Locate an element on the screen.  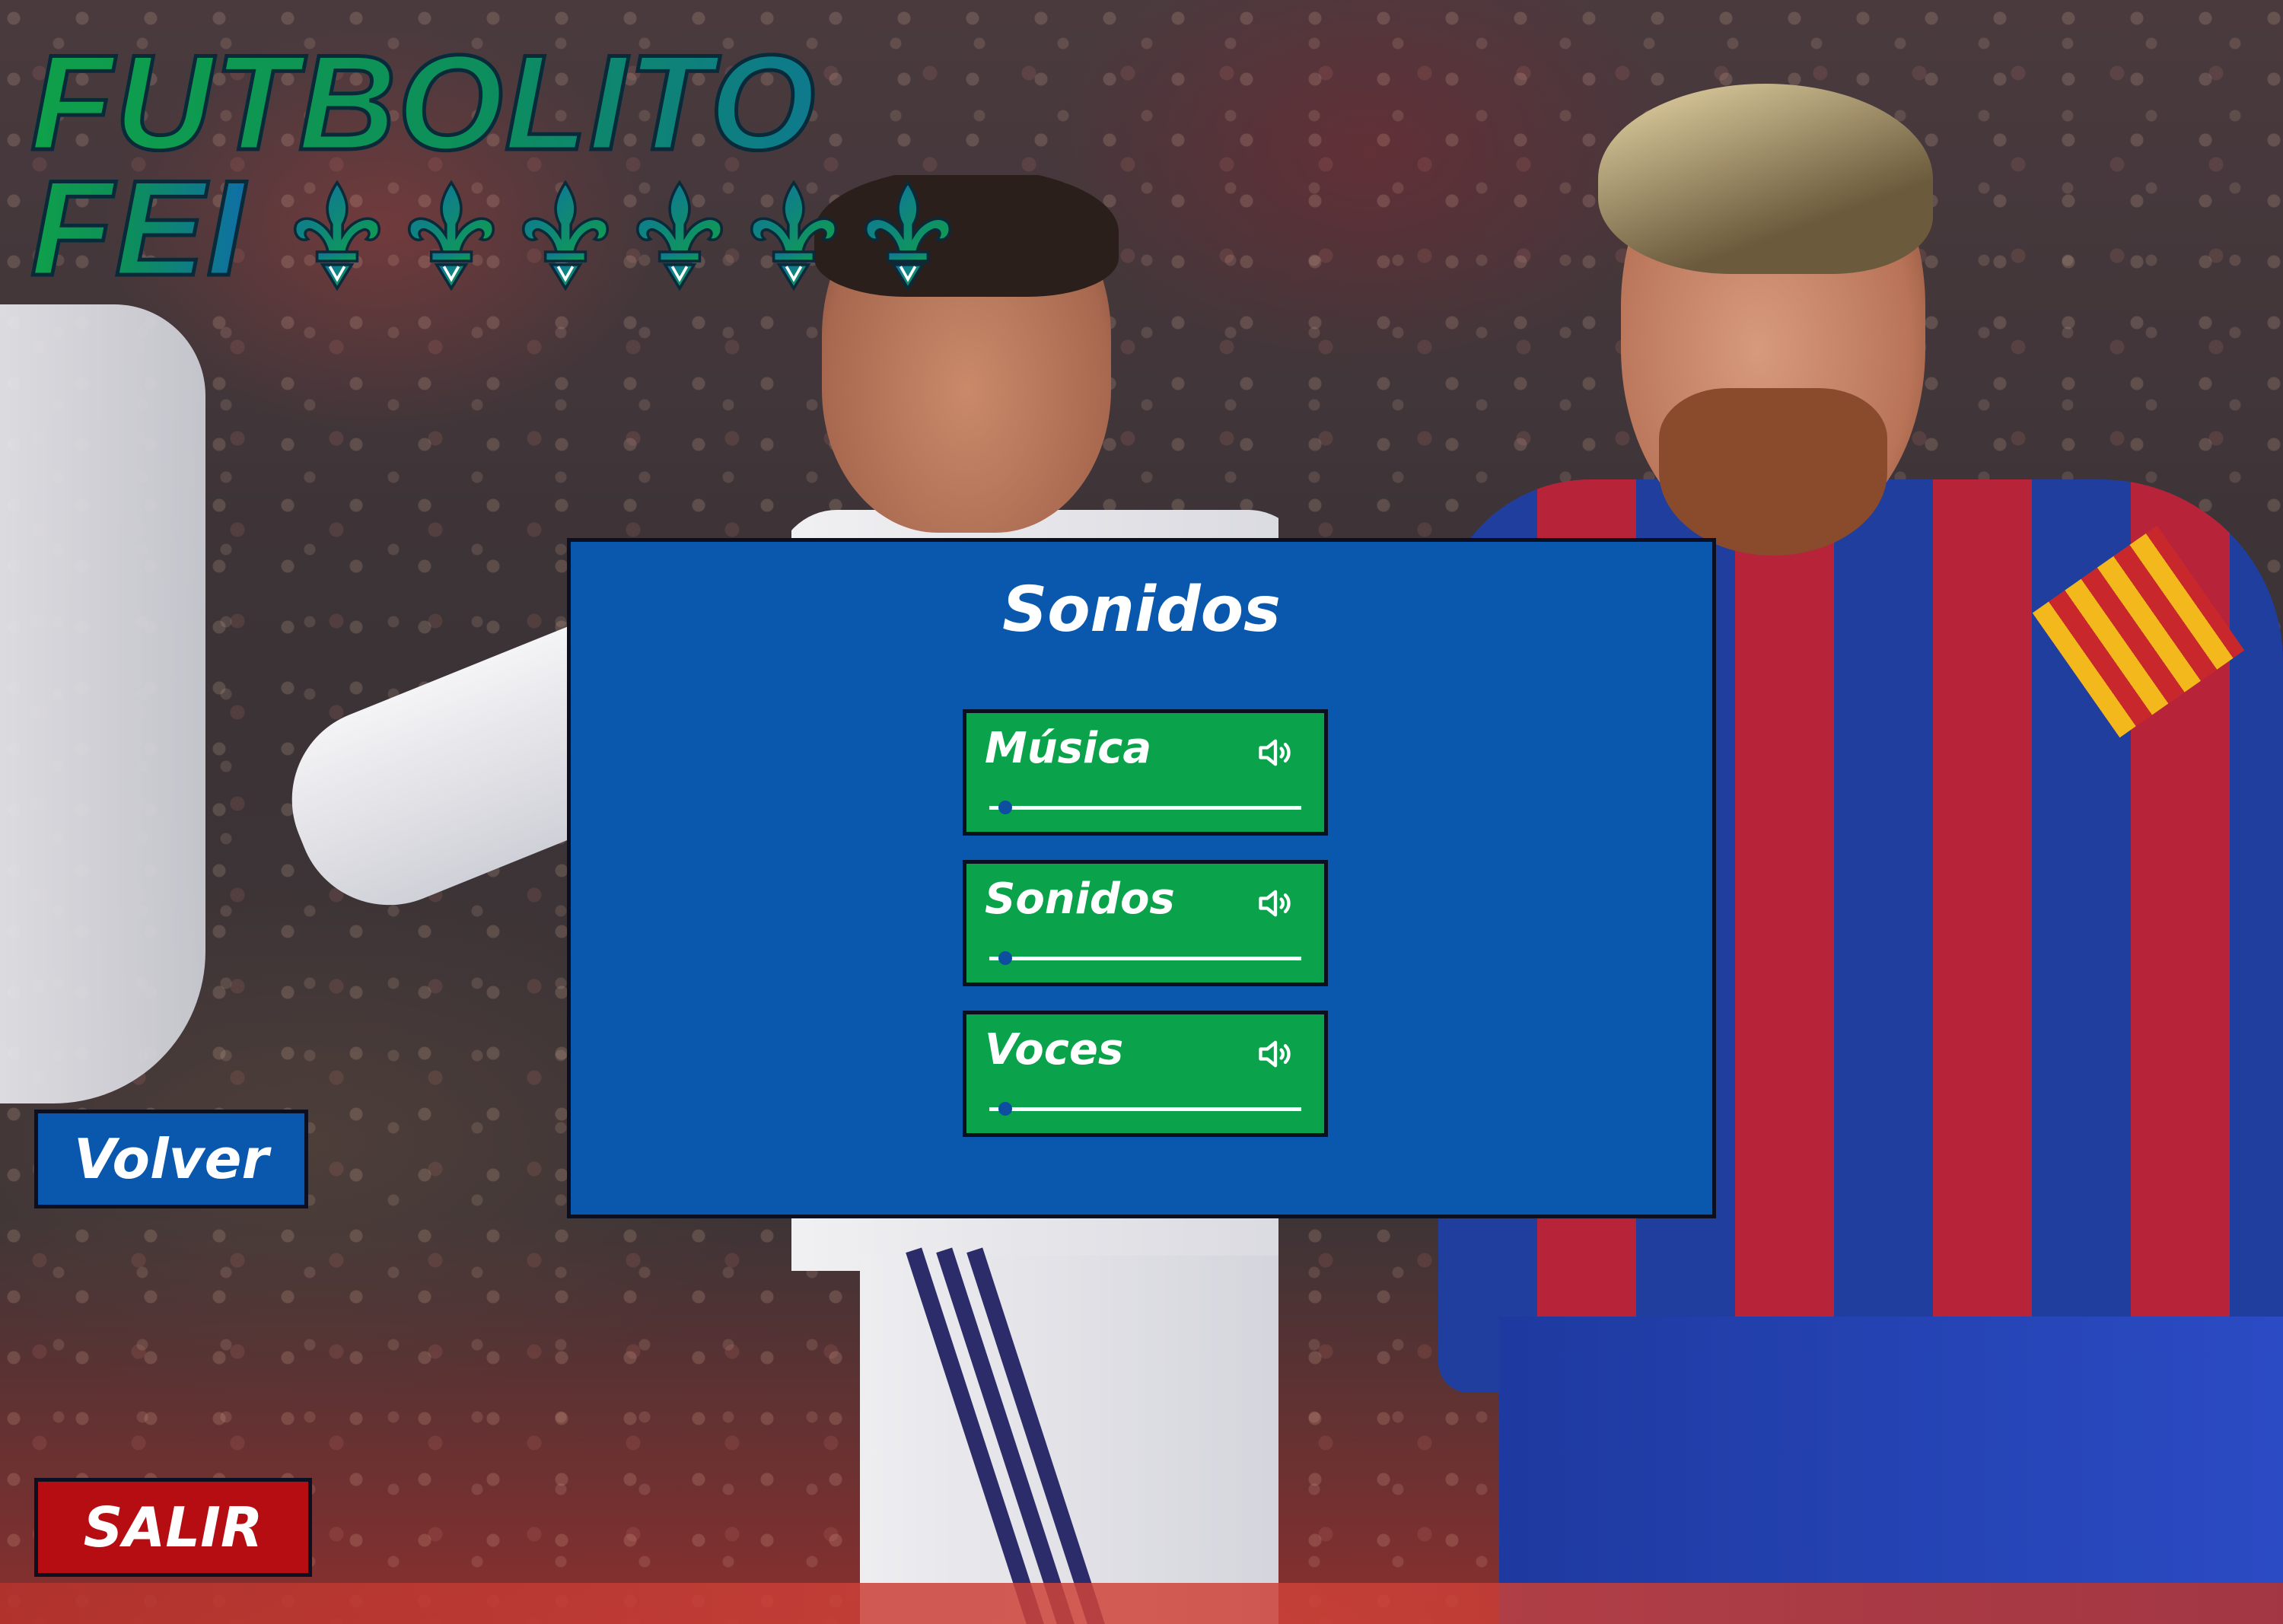
exit-button: SALIR is located at coordinates (173, 1527).